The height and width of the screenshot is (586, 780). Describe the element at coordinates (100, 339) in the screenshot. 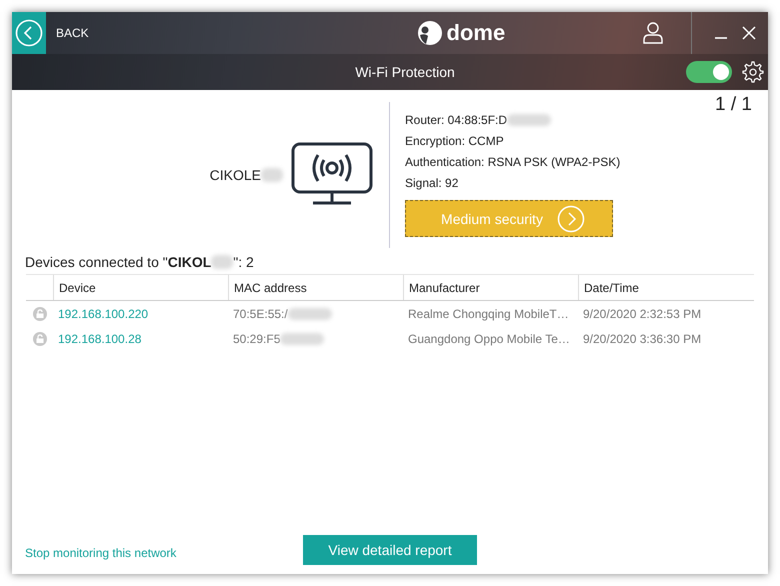

I see `device-ip-link: 192.168.100.28` at that location.